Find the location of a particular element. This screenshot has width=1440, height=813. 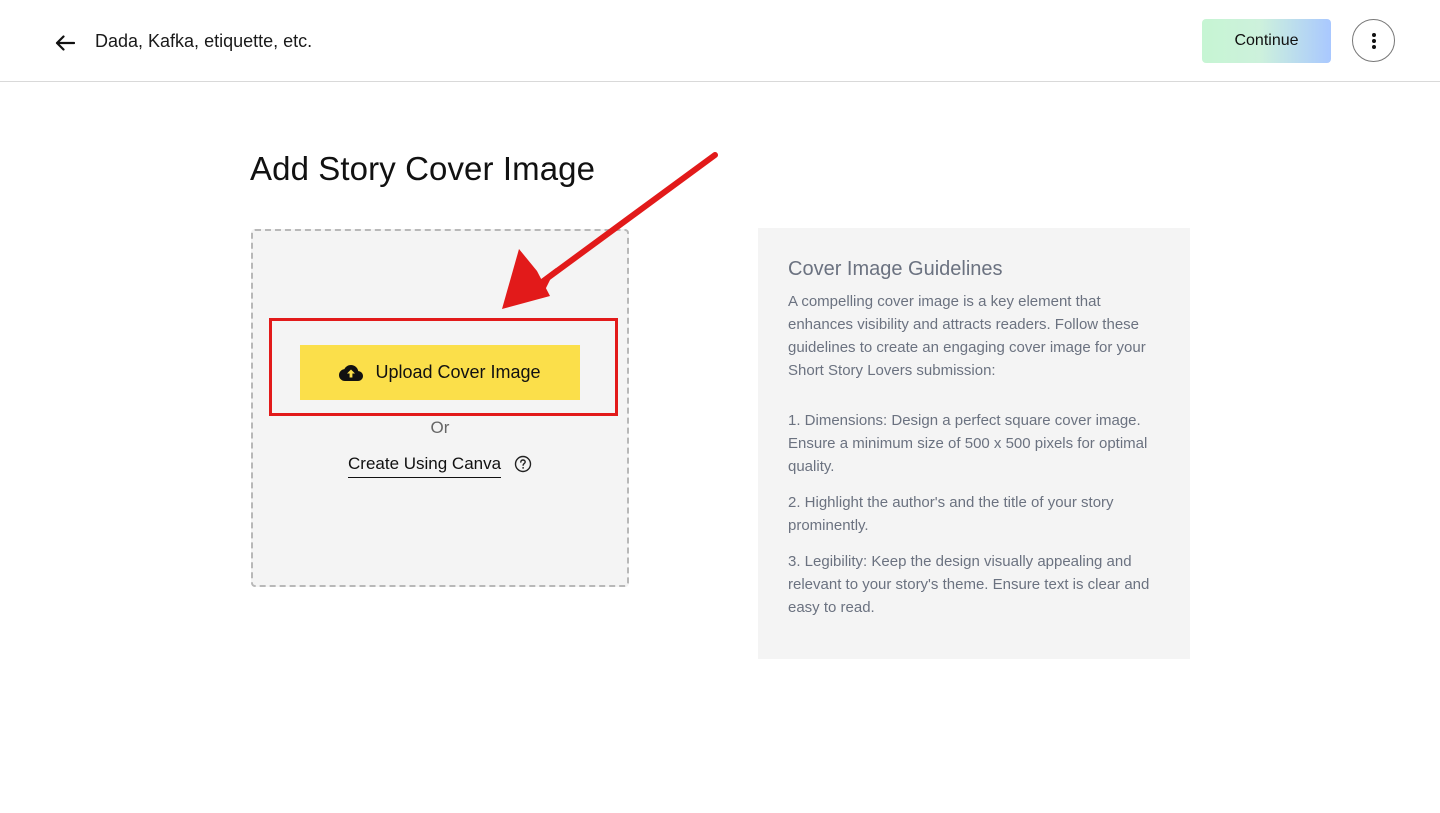

annotation-arrow is located at coordinates (610, 230).